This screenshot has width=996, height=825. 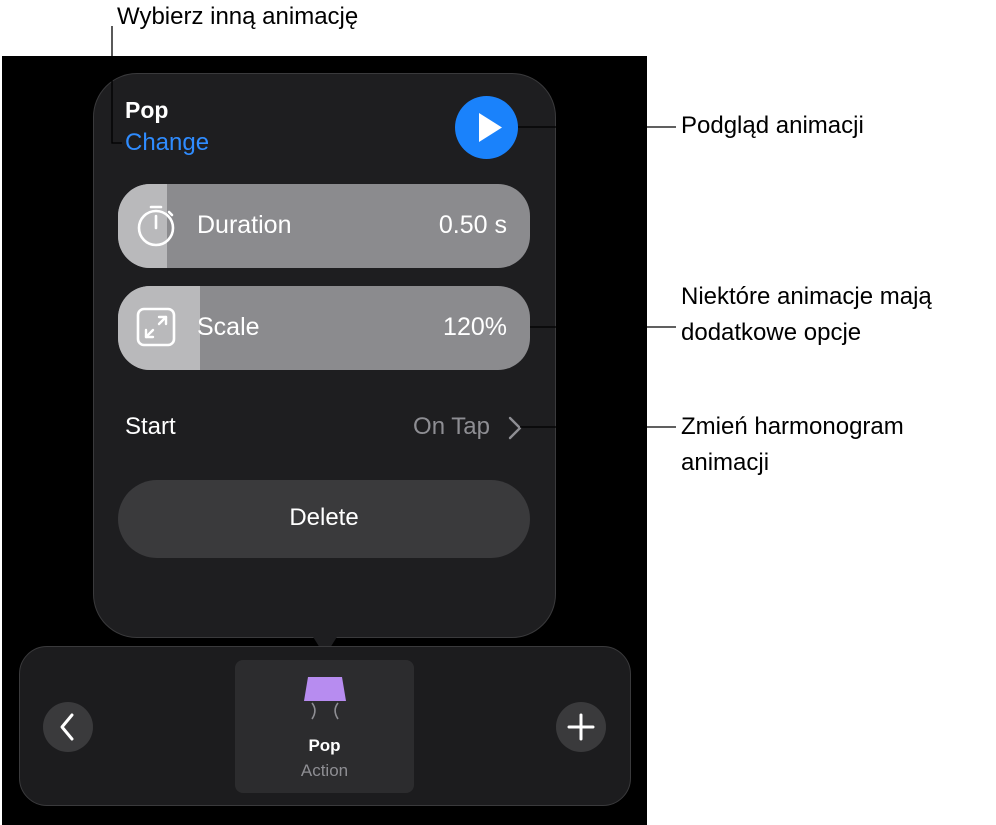 What do you see at coordinates (772, 125) in the screenshot?
I see `callout-preview-animation: Podgląd animacji` at bounding box center [772, 125].